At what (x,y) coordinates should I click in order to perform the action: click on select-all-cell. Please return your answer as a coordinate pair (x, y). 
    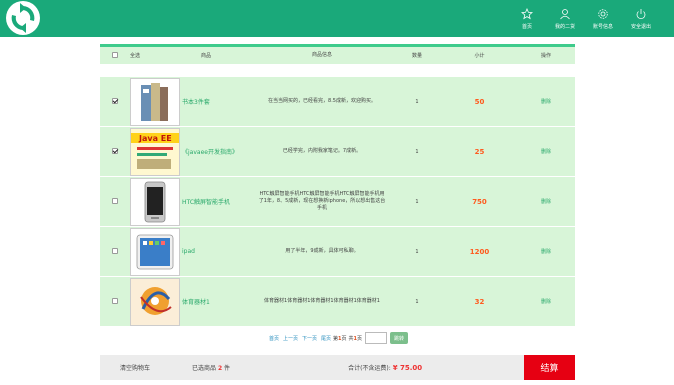
    Looking at the image, I should click on (115, 55).